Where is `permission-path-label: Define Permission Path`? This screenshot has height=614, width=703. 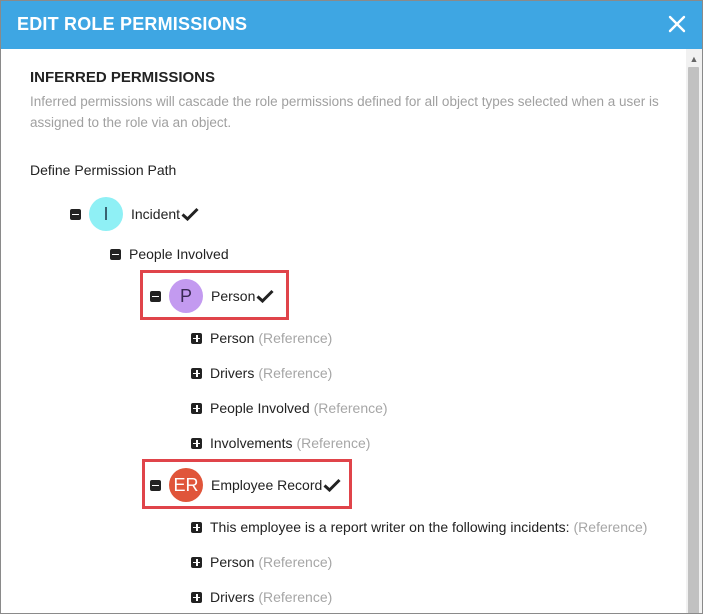
permission-path-label: Define Permission Path is located at coordinates (103, 170).